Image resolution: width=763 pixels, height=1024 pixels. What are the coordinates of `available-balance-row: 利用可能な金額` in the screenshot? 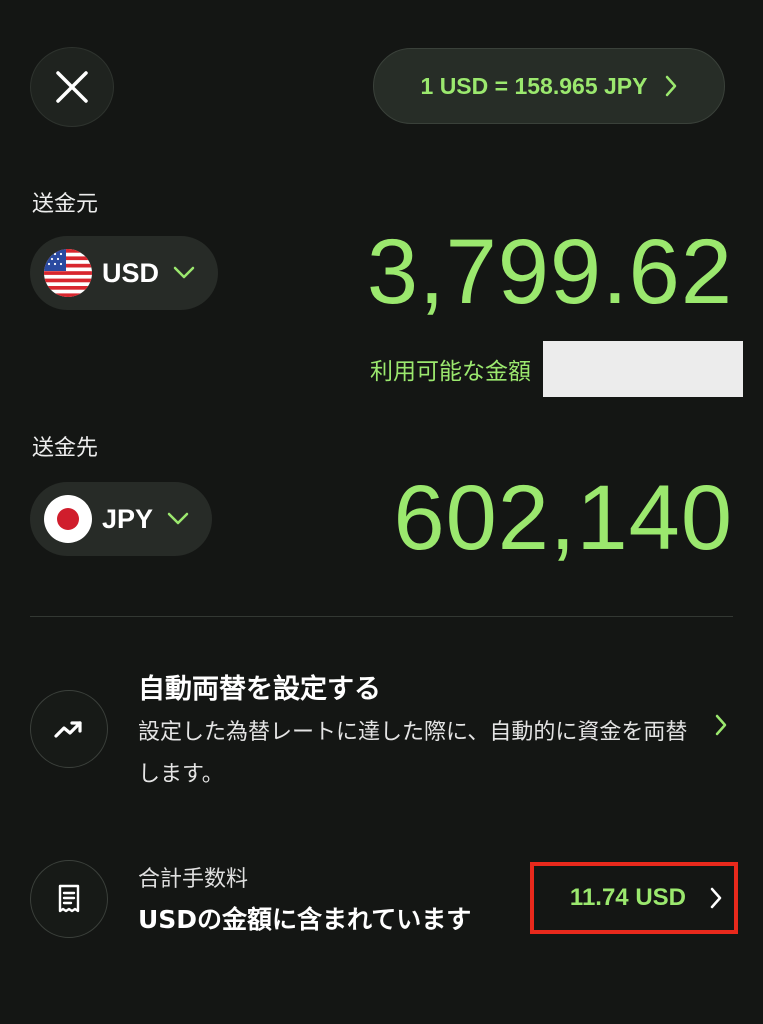 It's located at (556, 369).